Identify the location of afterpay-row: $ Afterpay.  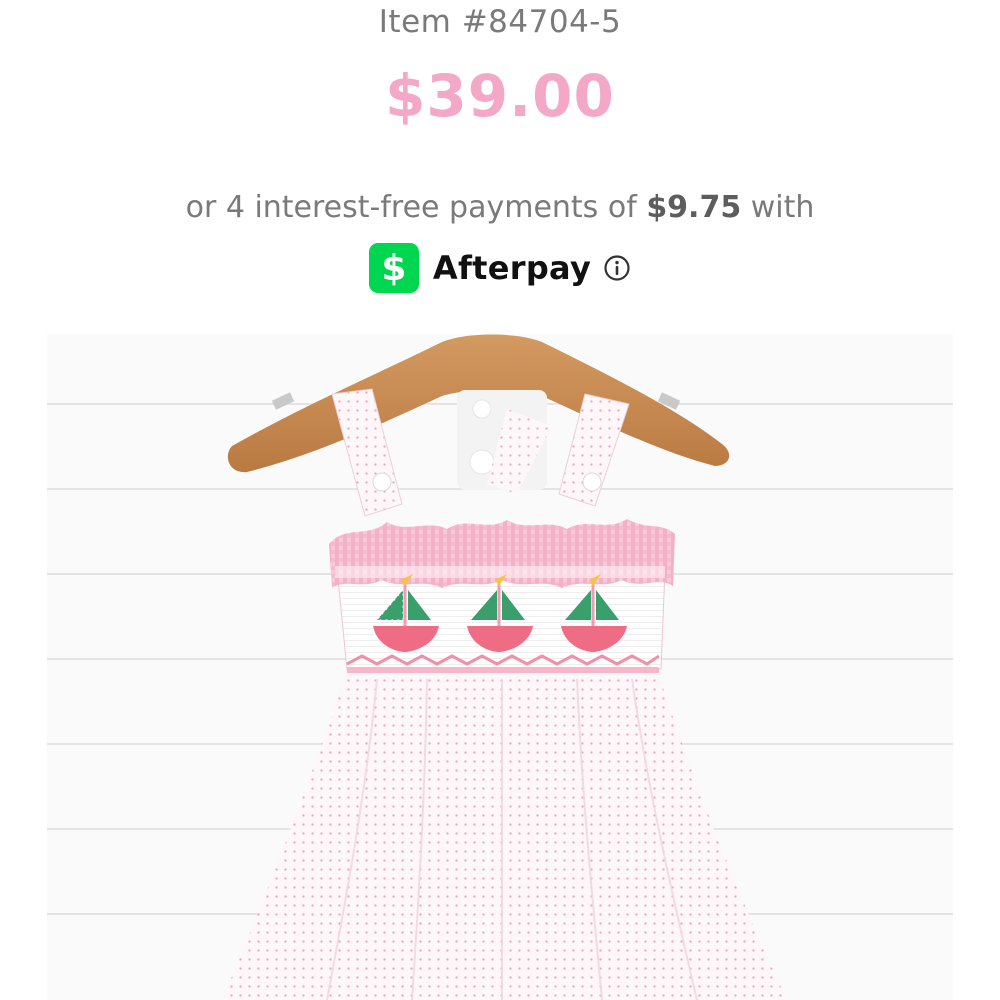
(500, 268).